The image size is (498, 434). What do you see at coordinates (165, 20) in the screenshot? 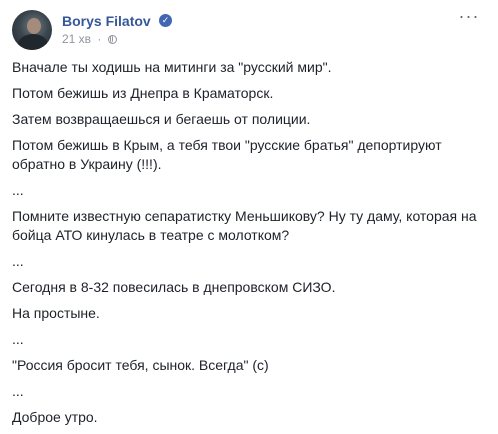
I see `verified-badge-icon: ✓` at bounding box center [165, 20].